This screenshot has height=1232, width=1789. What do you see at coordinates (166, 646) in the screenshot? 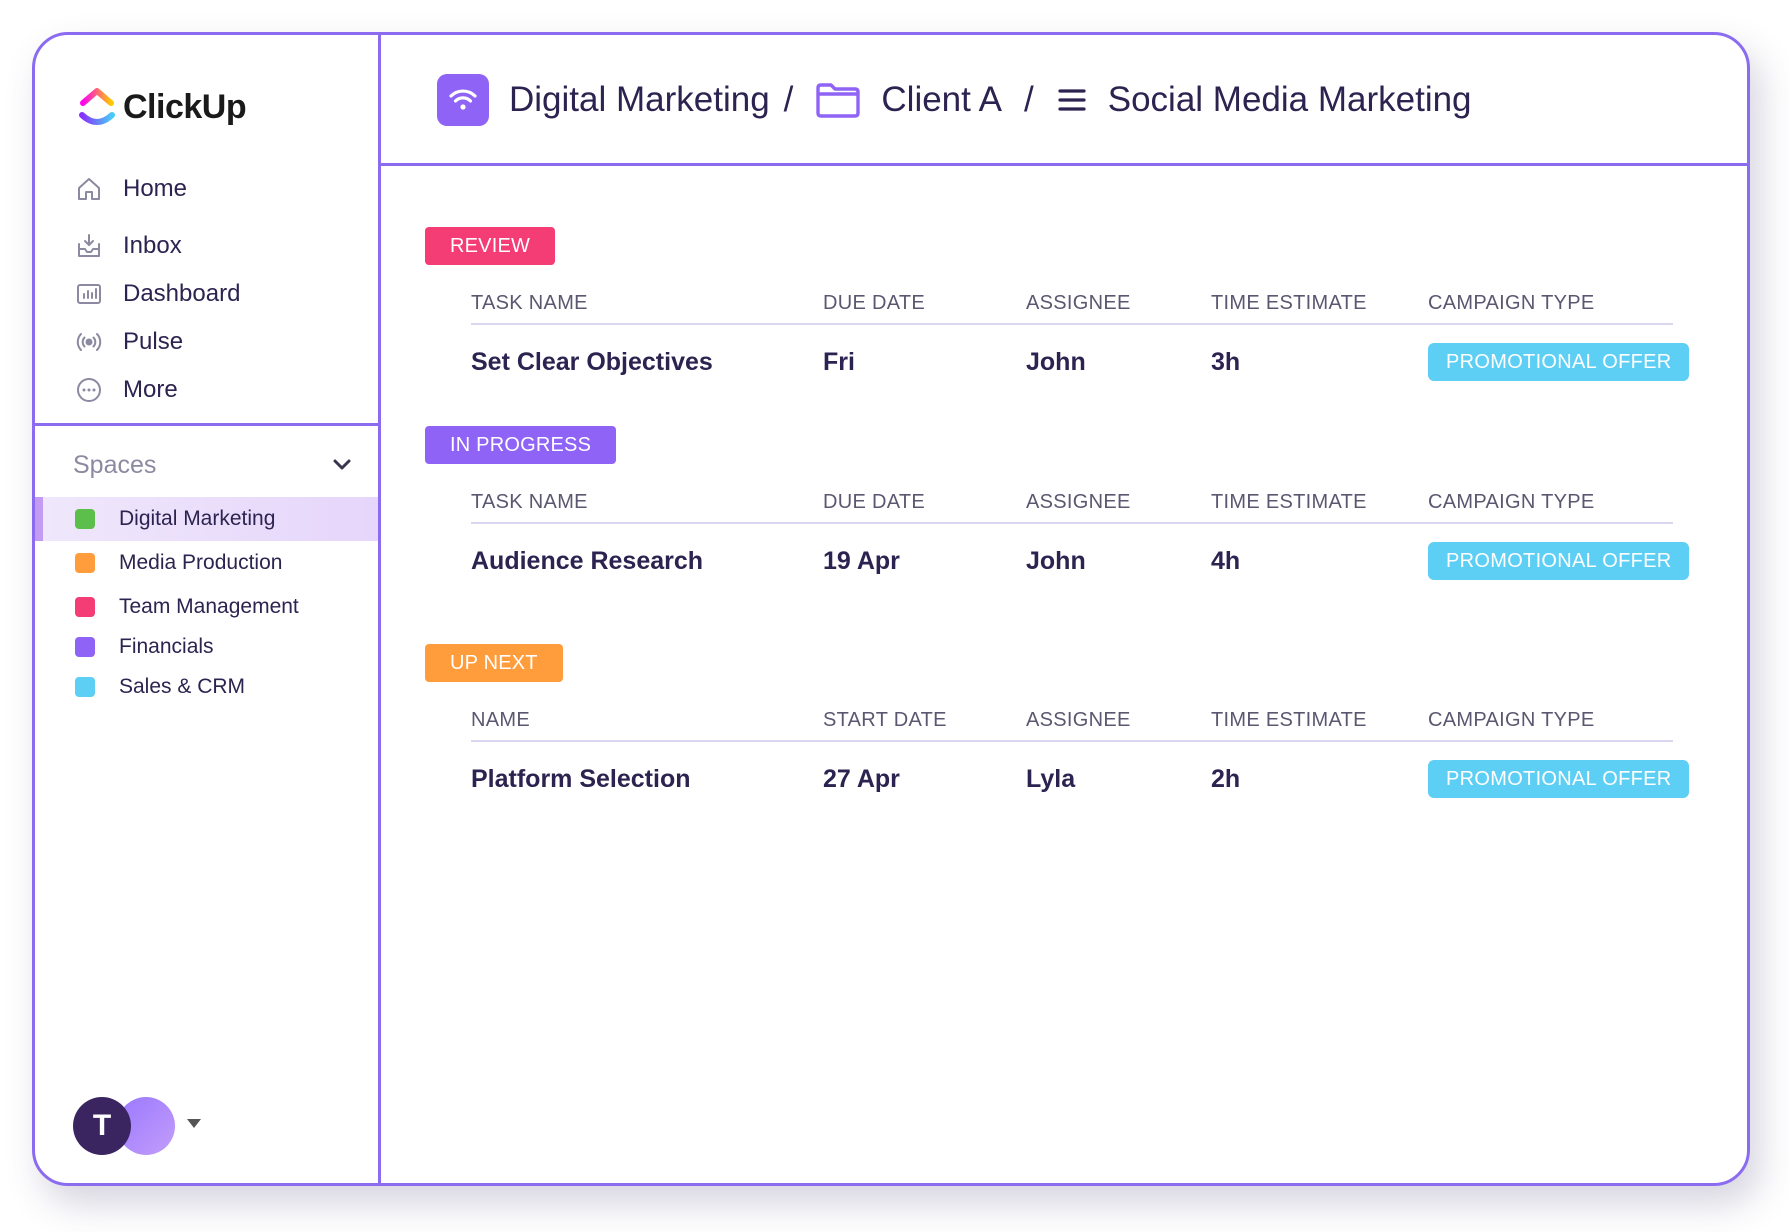
I see `space-label: Financials` at bounding box center [166, 646].